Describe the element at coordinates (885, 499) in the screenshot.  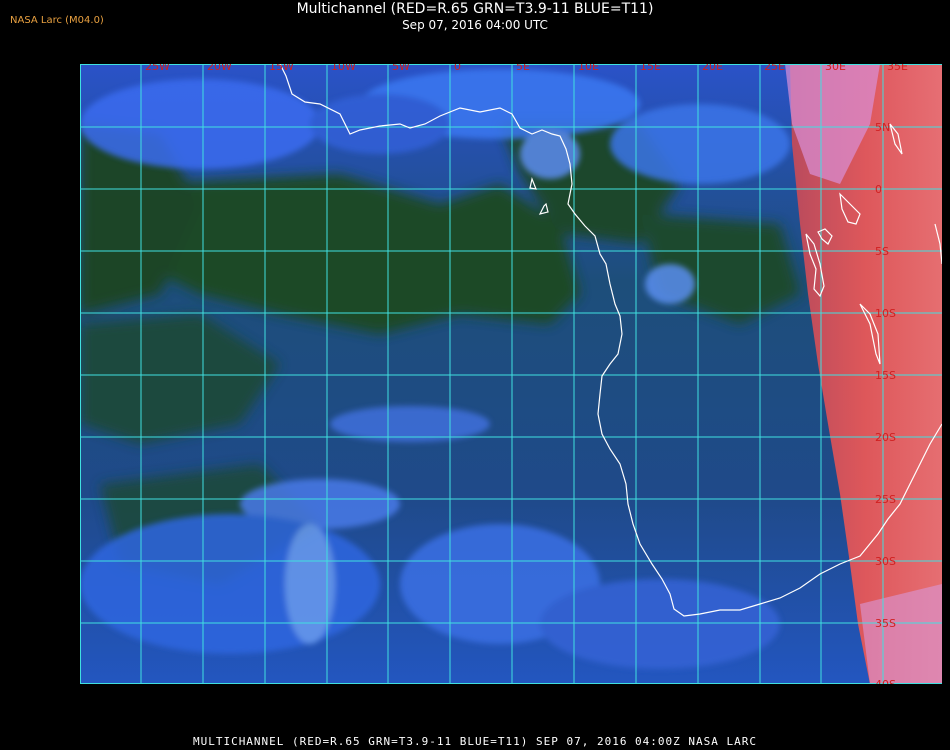
I see `latitude-label: 25S` at that location.